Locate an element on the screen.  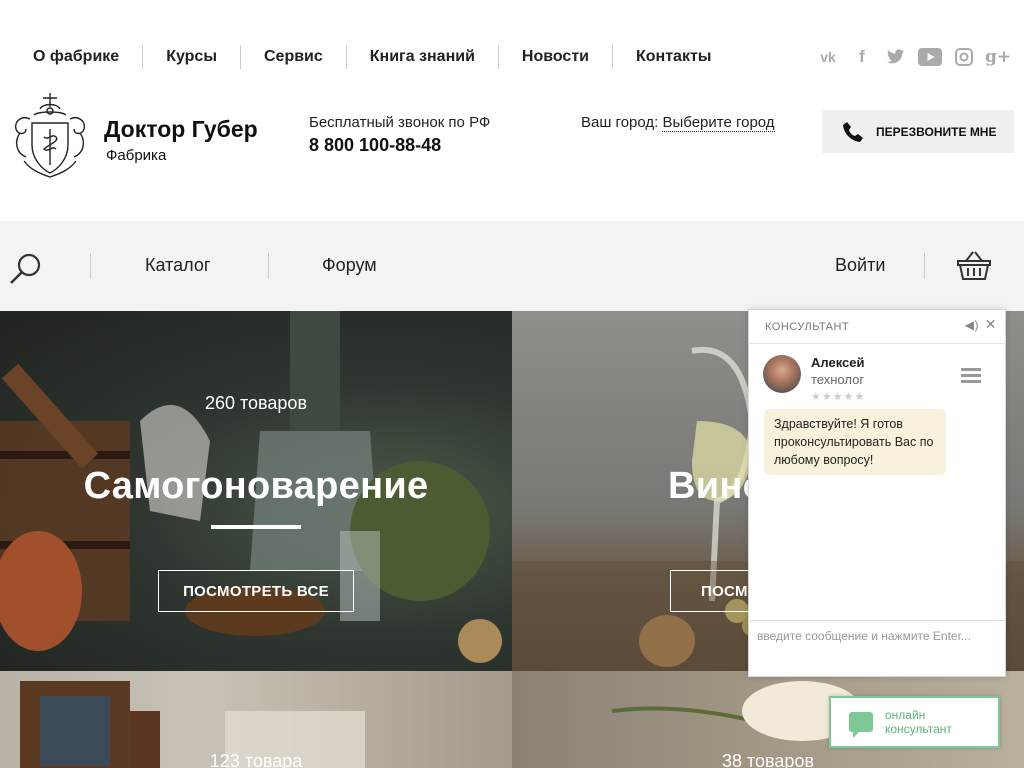
nav-courses: Курсы is located at coordinates (192, 57).